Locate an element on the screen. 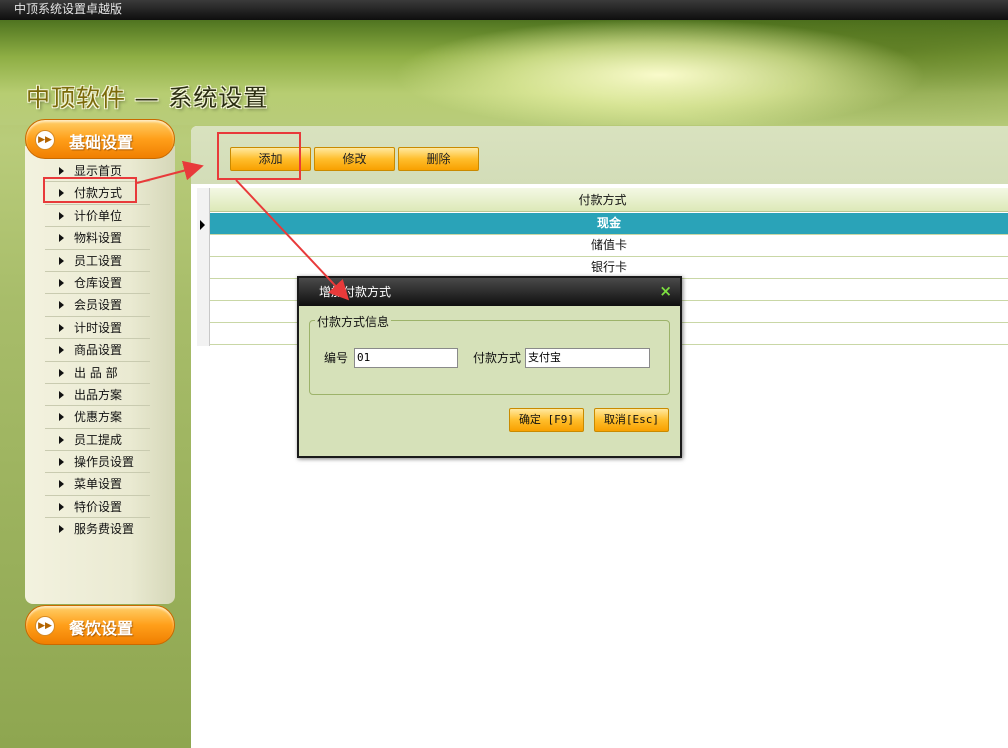 This screenshot has width=1008, height=748. sidebar-item: 物料设置 is located at coordinates (97, 238).